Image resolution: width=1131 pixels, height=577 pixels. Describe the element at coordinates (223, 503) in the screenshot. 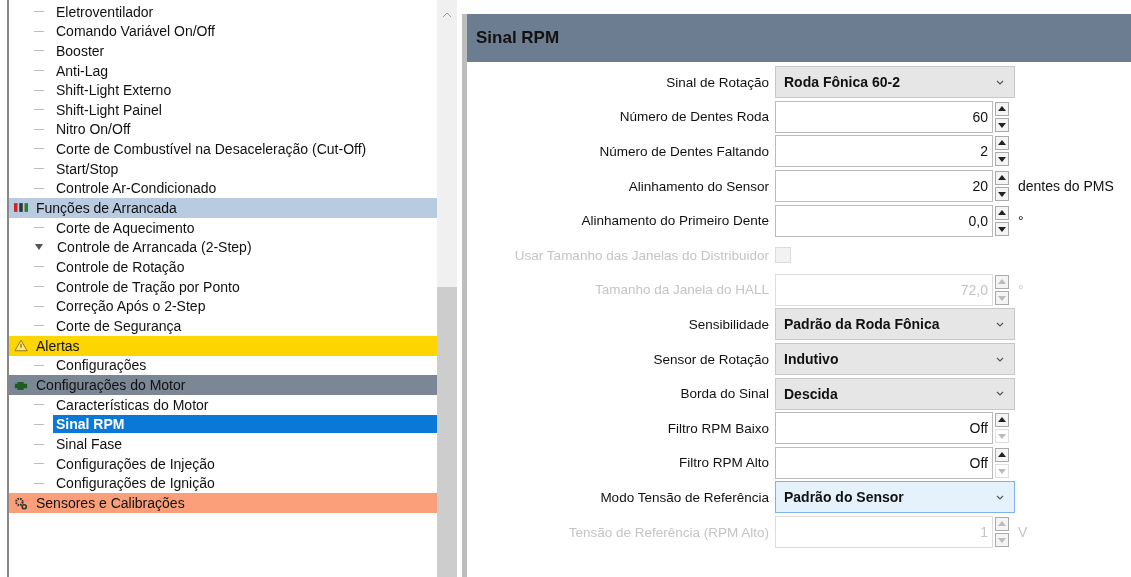

I see `tree-group-header: Sensores e Calibrações` at that location.